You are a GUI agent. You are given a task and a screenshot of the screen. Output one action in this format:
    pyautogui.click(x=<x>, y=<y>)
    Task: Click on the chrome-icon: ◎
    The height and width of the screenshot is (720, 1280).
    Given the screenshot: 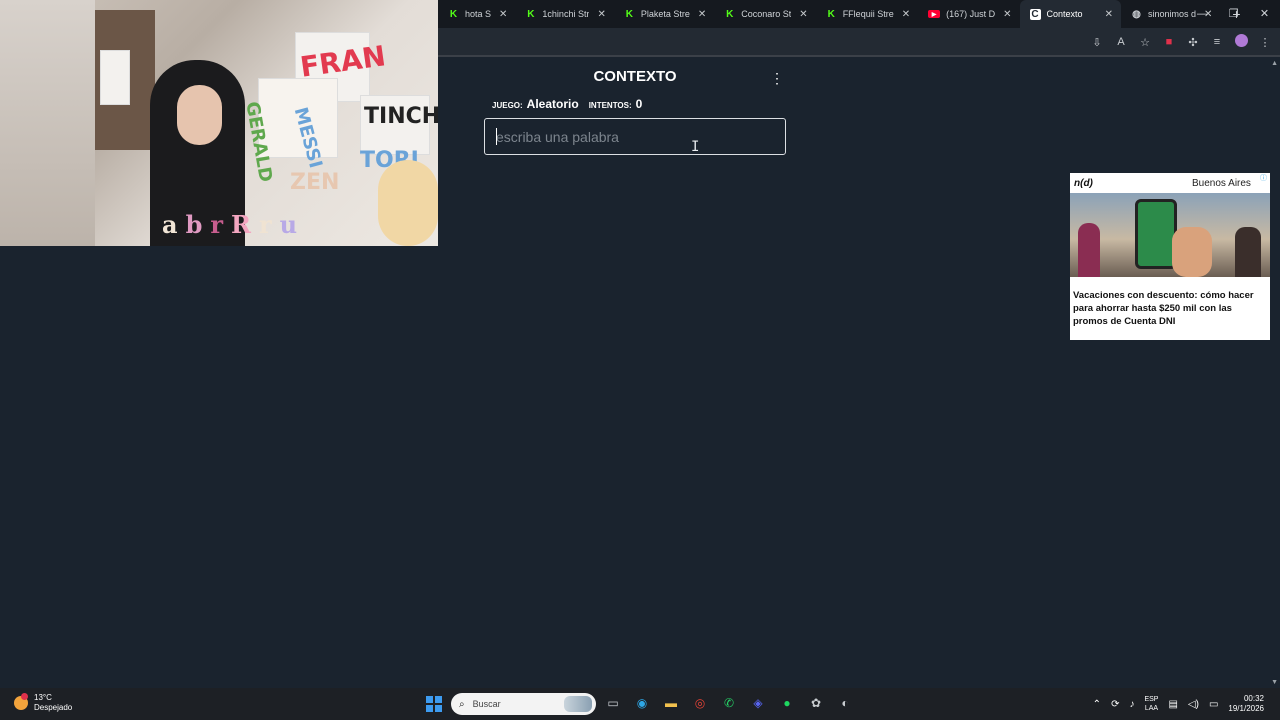 What is the action you would take?
    pyautogui.click(x=700, y=703)
    